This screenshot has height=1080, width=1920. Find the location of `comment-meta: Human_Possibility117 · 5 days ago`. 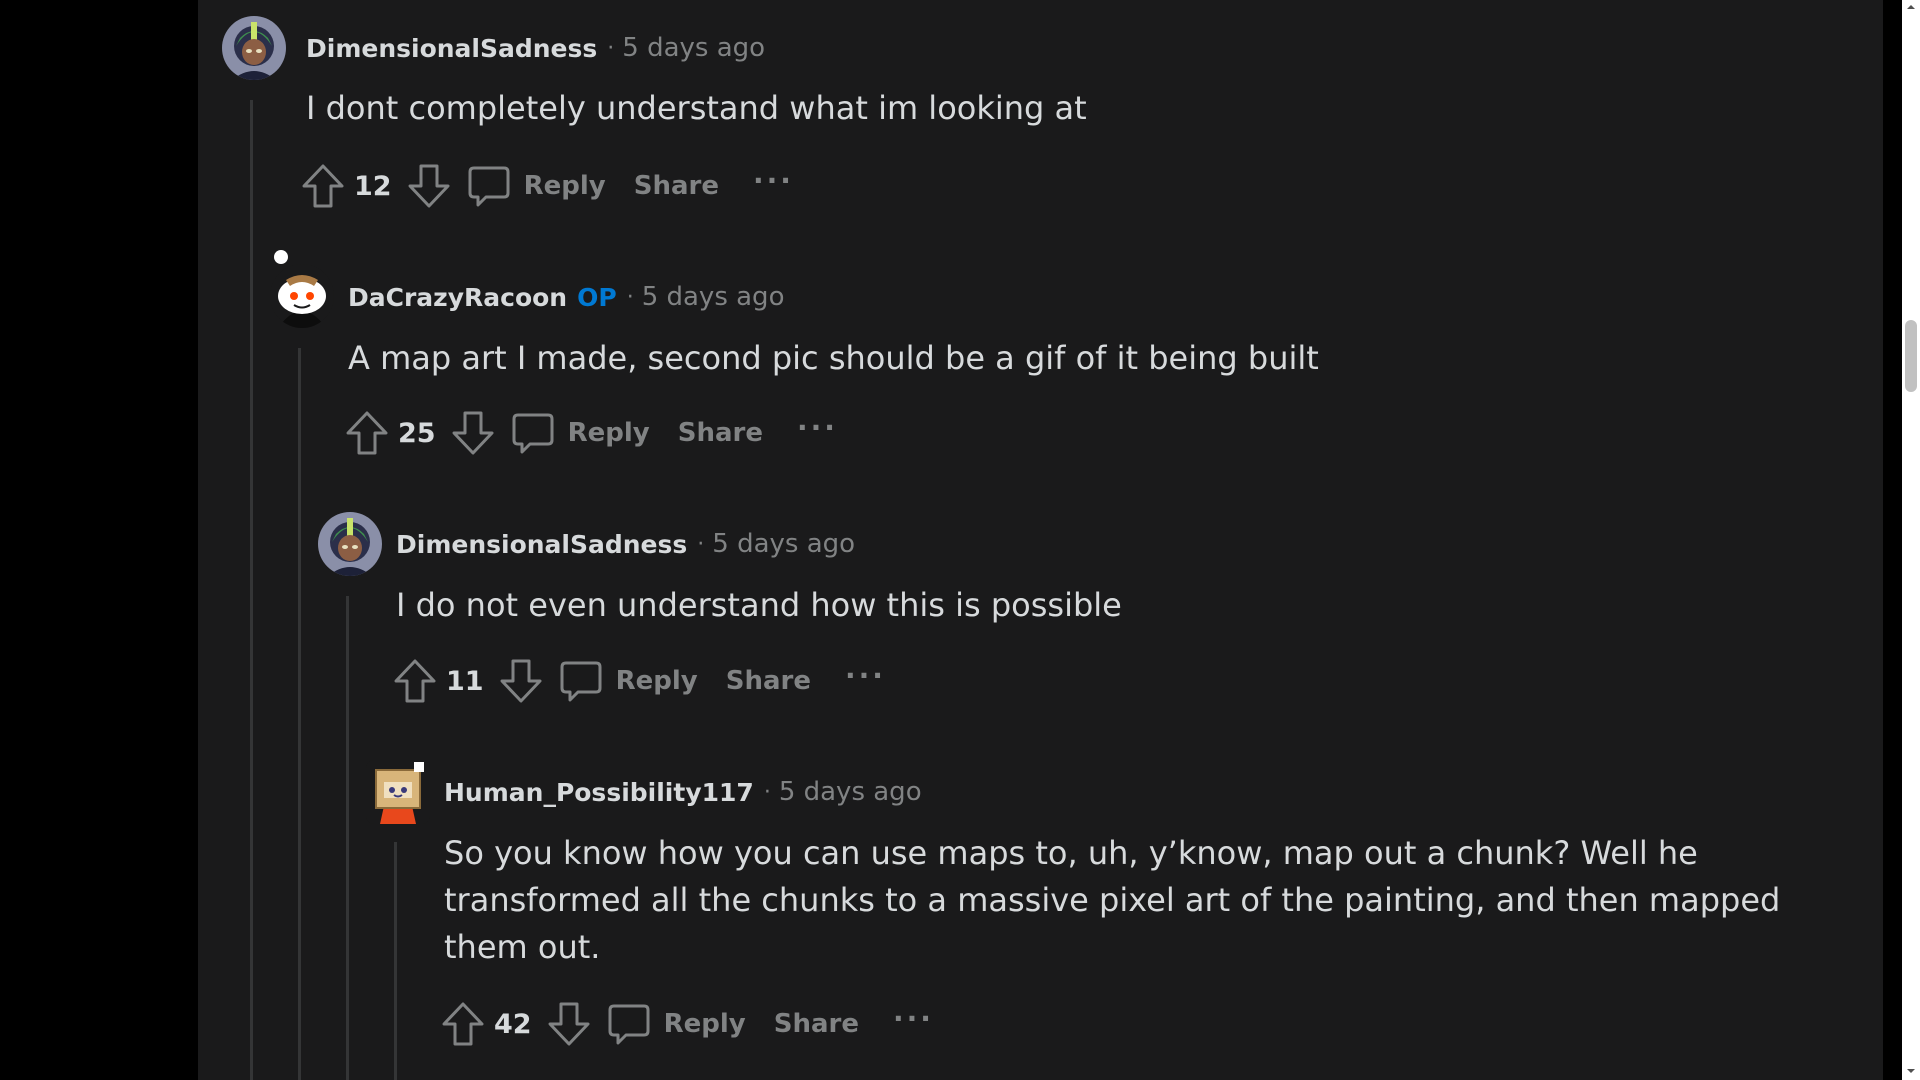

comment-meta: Human_Possibility117 · 5 days ago is located at coordinates (683, 792).